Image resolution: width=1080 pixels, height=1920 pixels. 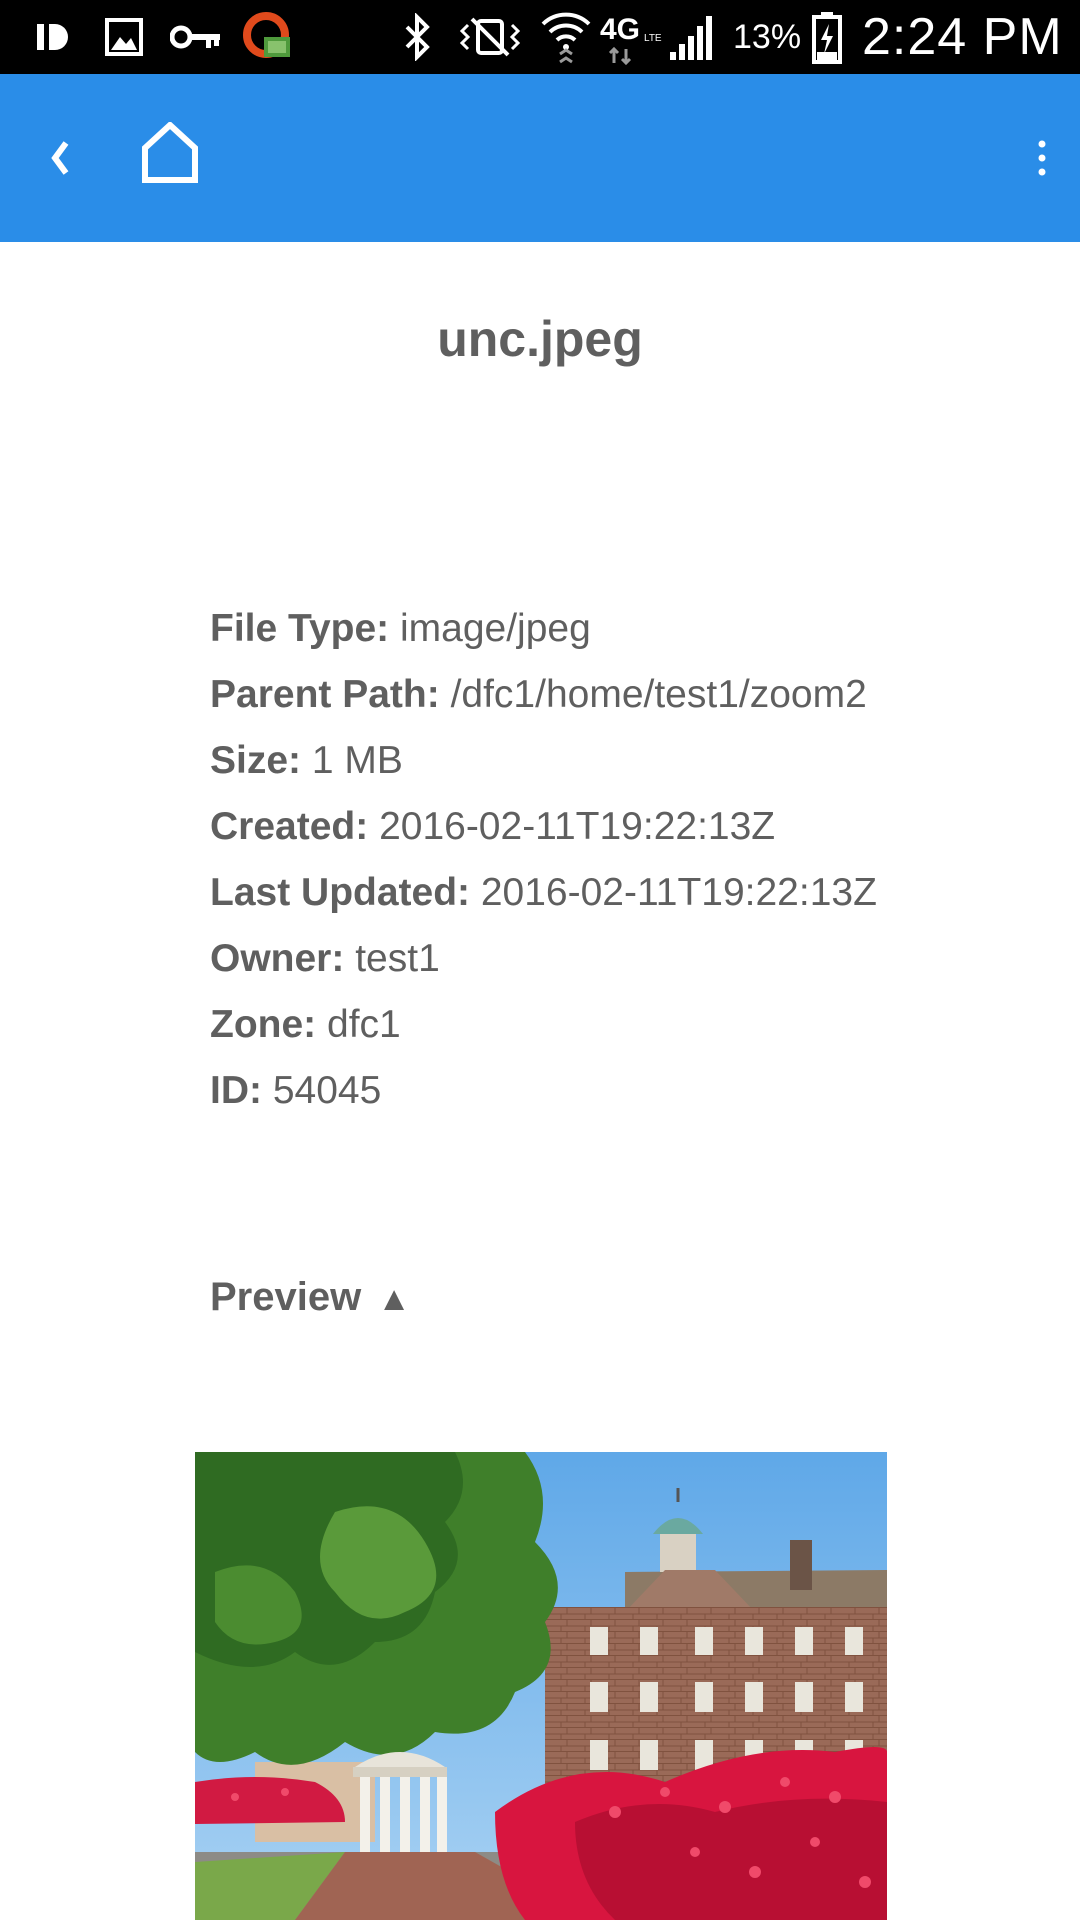 I want to click on detail-value: test1, so click(x=397, y=958).